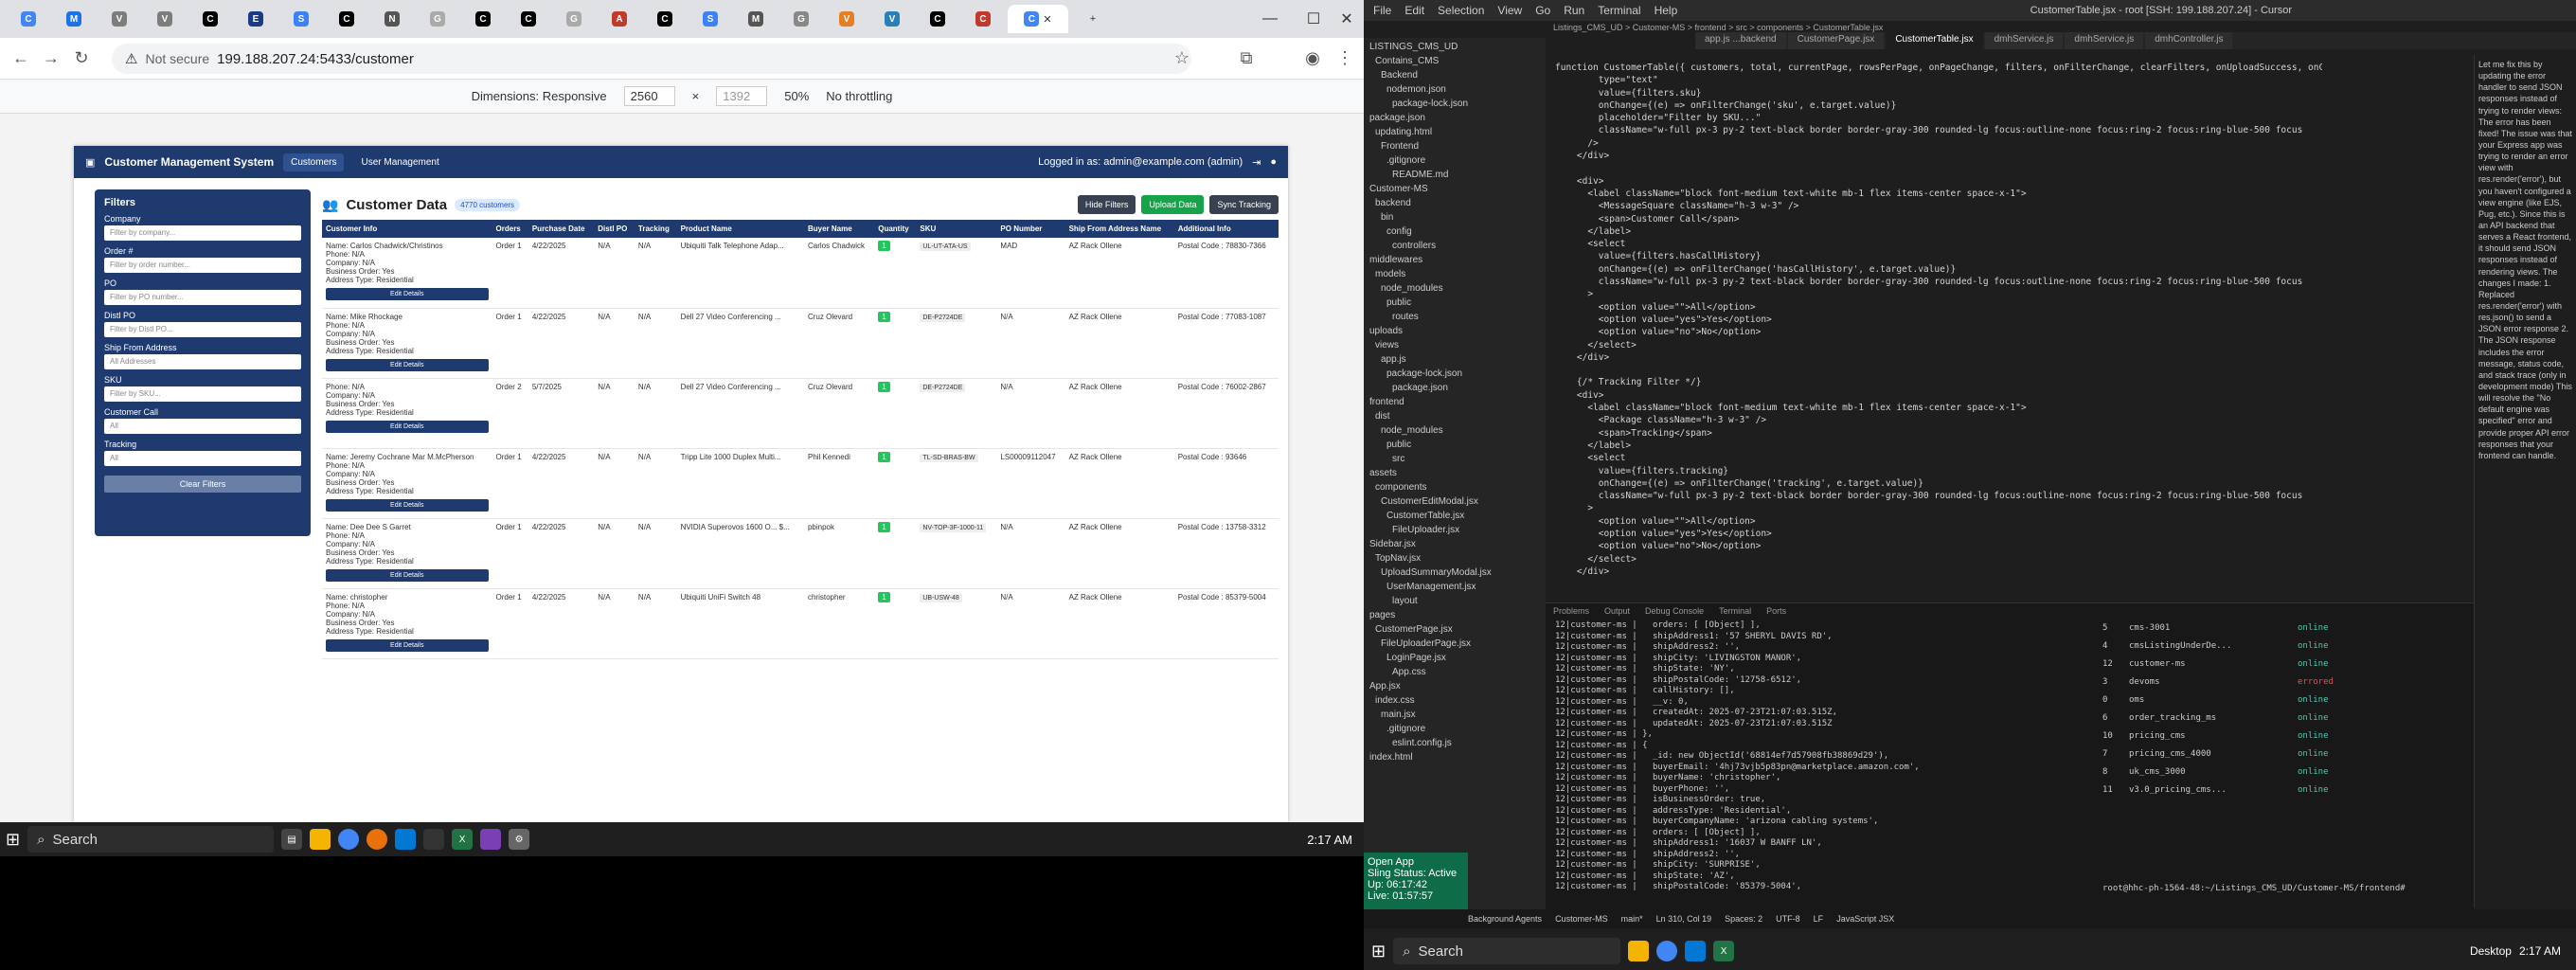 The image size is (2576, 970). Describe the element at coordinates (1865, 919) in the screenshot. I see `status-item: JavaScript JSX` at that location.